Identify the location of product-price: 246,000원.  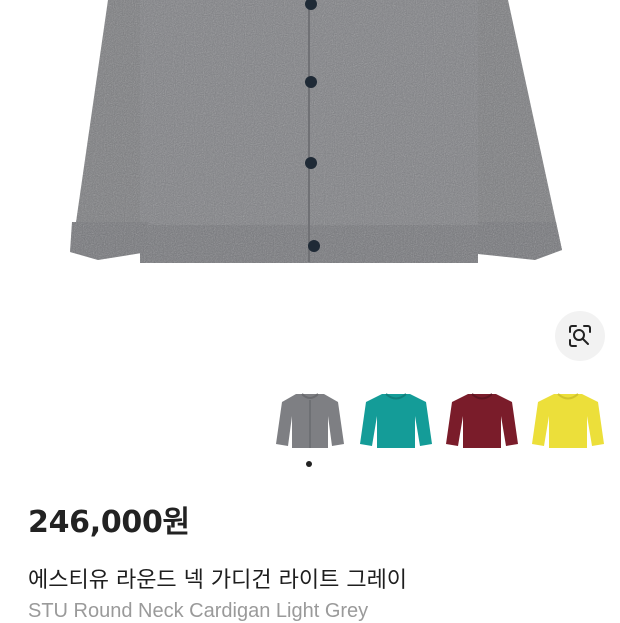
(109, 522).